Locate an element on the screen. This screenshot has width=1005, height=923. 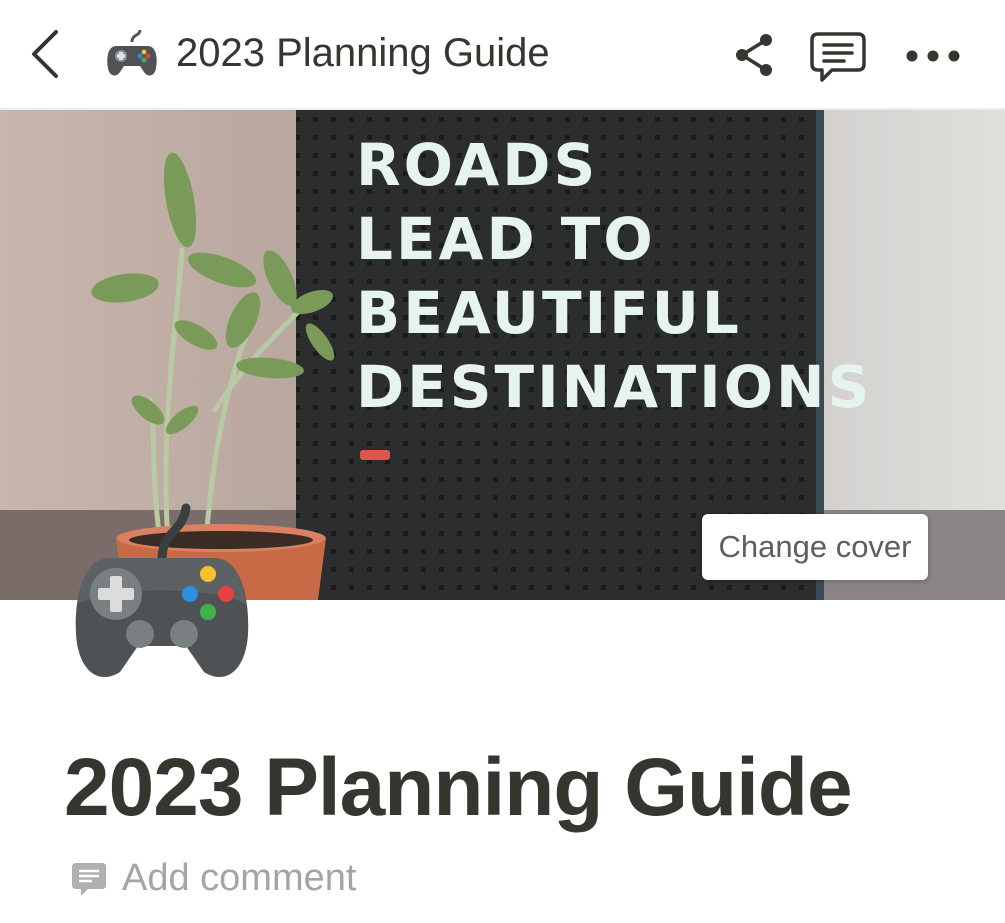
page-icon is located at coordinates (162, 593).